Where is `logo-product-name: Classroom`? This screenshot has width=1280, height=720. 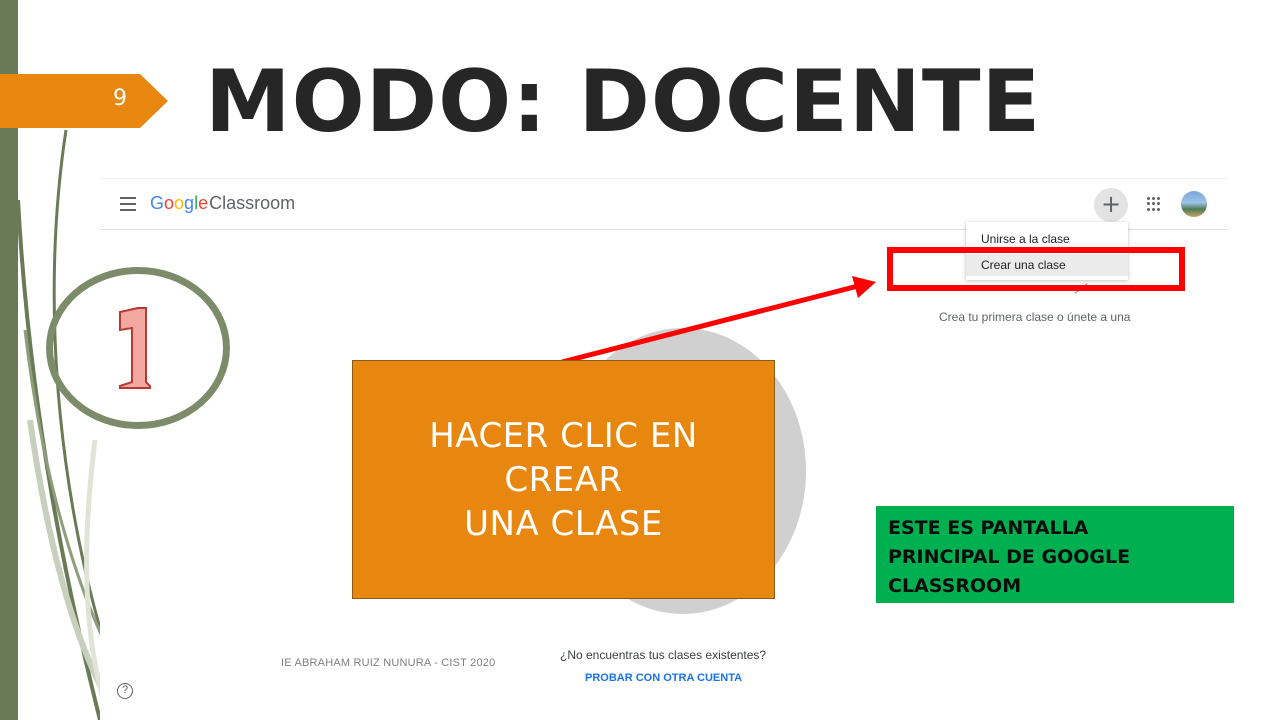
logo-product-name: Classroom is located at coordinates (252, 203).